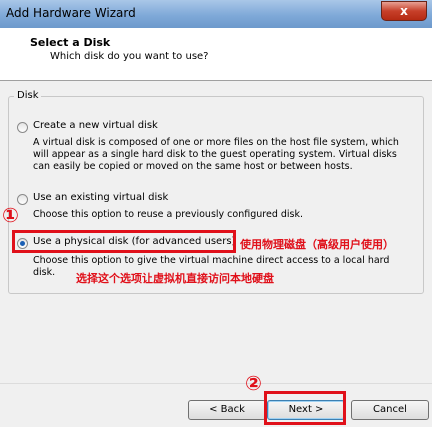 The image size is (432, 427). Describe the element at coordinates (71, 13) in the screenshot. I see `window-title: Add Hardware Wizard` at that location.